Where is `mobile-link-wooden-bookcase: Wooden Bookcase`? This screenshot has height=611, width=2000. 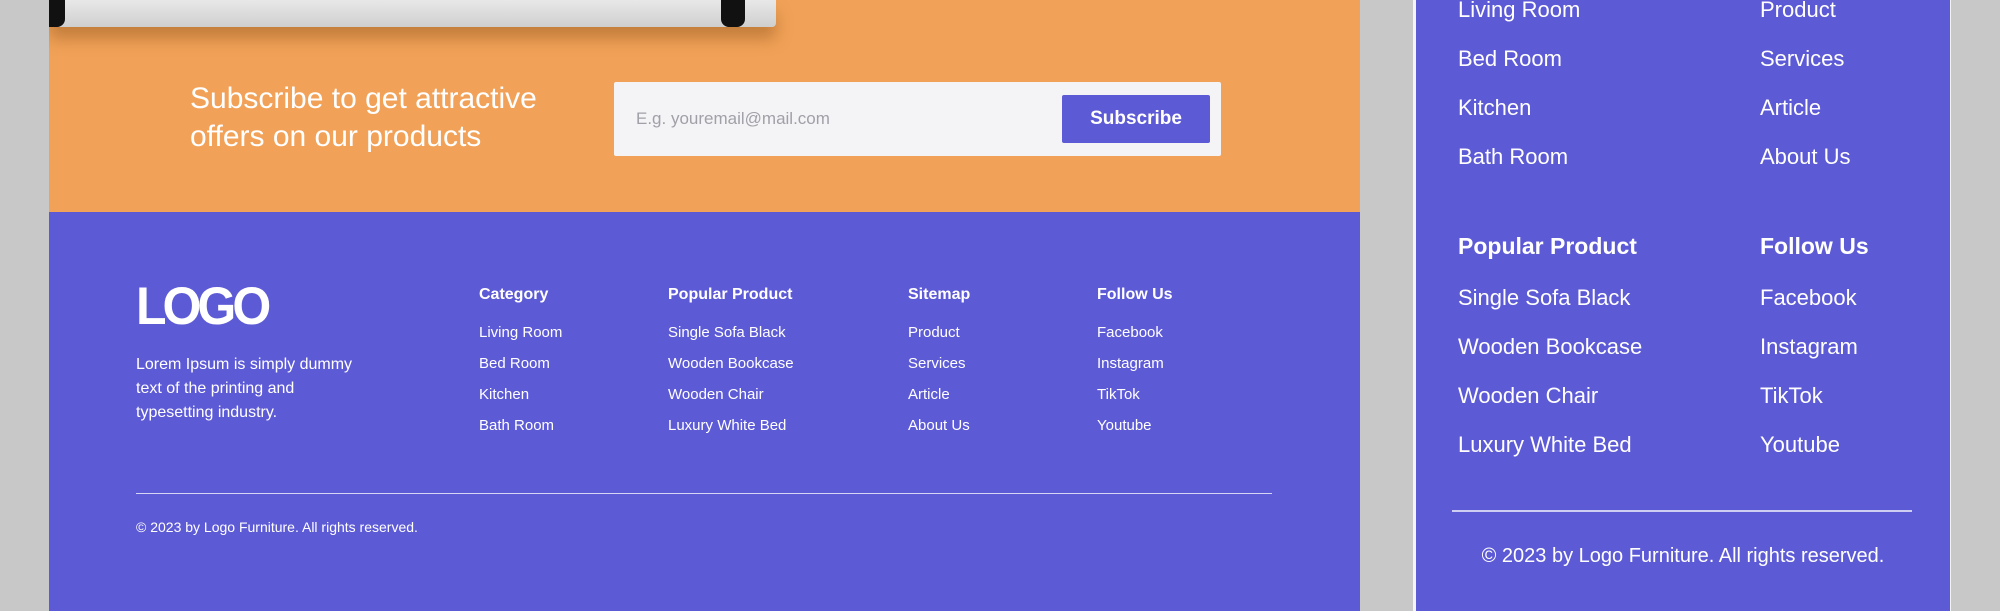
mobile-link-wooden-bookcase: Wooden Bookcase is located at coordinates (1550, 358).